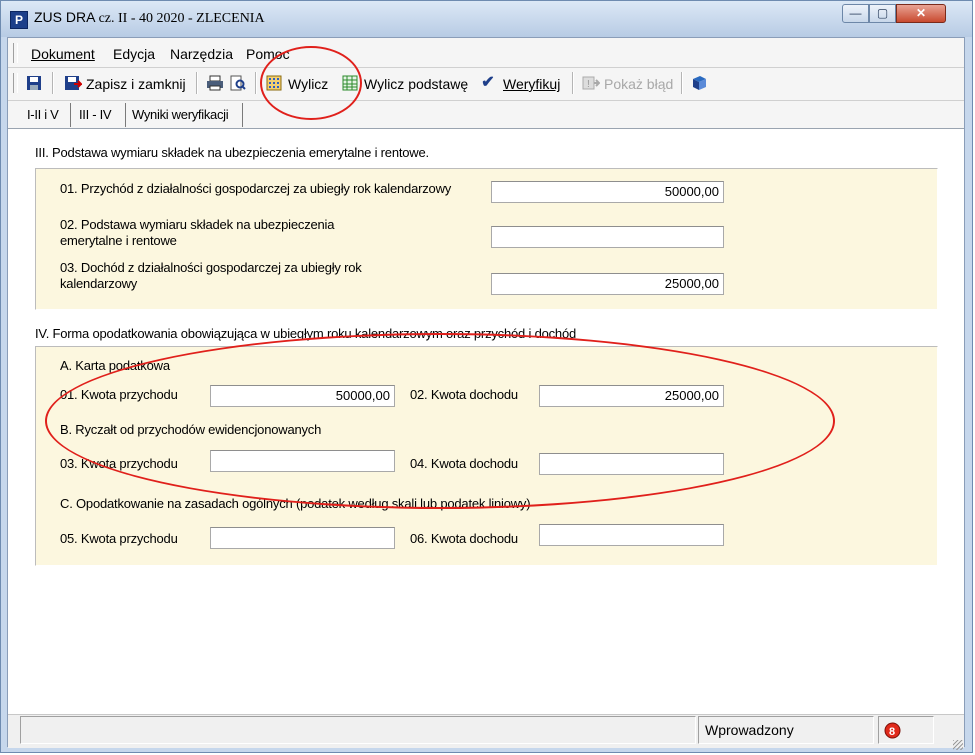  What do you see at coordinates (855, 13) in the screenshot?
I see `minimize-button: —` at bounding box center [855, 13].